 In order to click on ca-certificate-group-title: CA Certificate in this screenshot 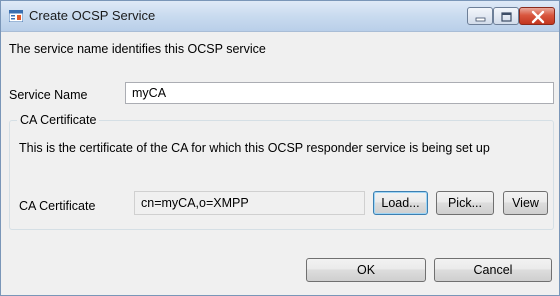, I will do `click(58, 120)`.